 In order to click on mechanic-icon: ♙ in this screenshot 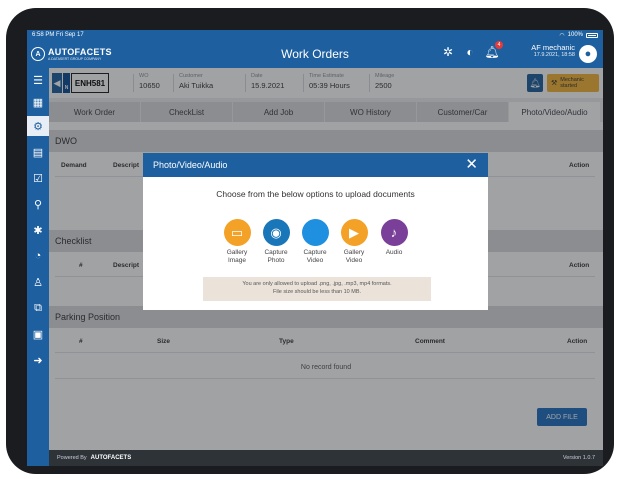, I will do `click(38, 282)`.